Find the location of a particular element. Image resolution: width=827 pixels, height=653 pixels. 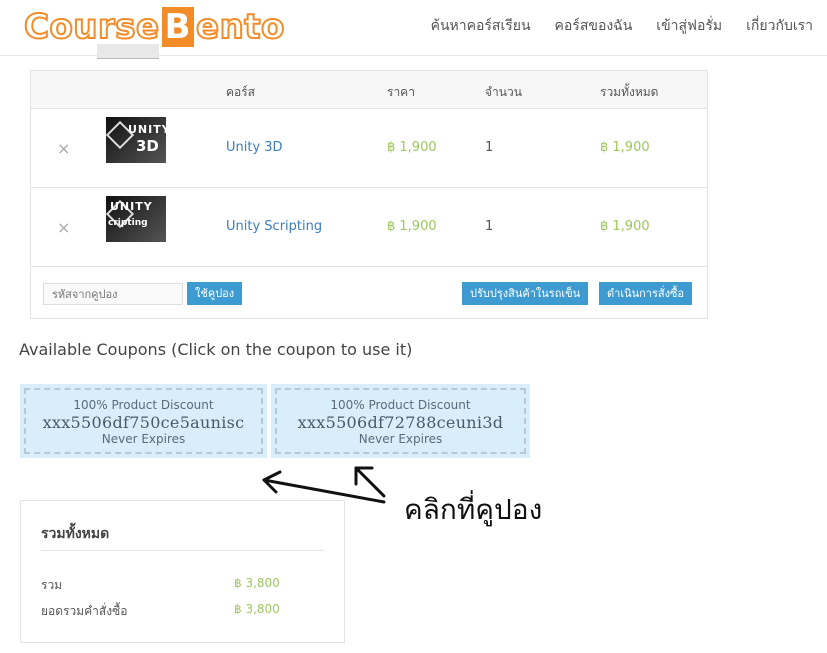

order-total-label: ยอดรวมคำสั่งซื้อ is located at coordinates (84, 611).